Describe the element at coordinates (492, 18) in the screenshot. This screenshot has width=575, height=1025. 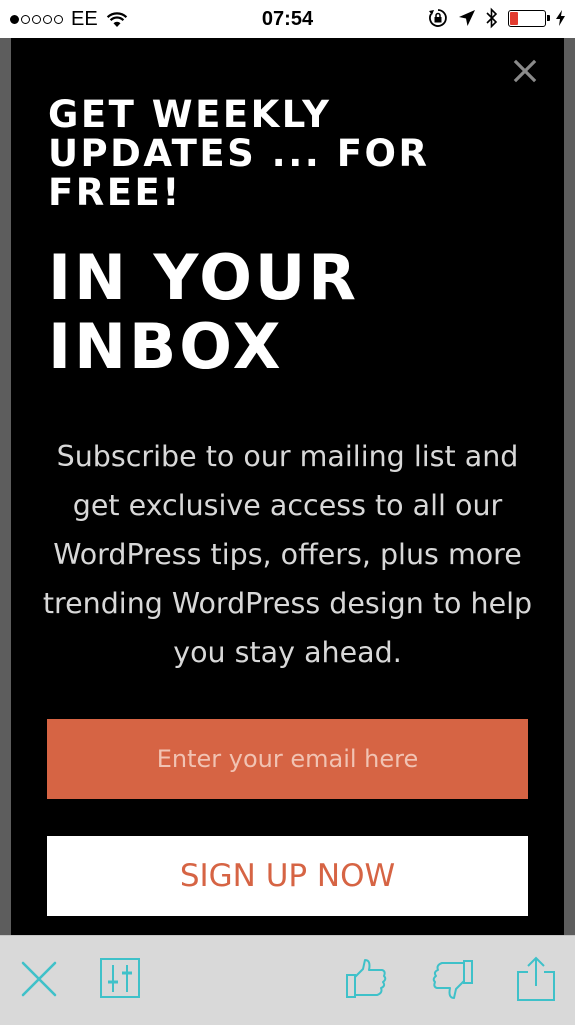
I see `bluetooth-icon` at that location.